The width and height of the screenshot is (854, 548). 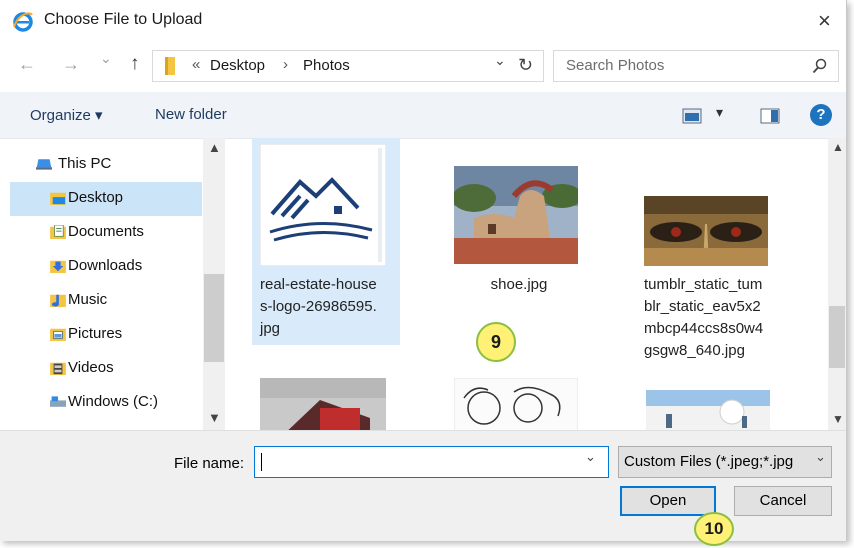 What do you see at coordinates (58, 232) in the screenshot?
I see `documents-icon` at bounding box center [58, 232].